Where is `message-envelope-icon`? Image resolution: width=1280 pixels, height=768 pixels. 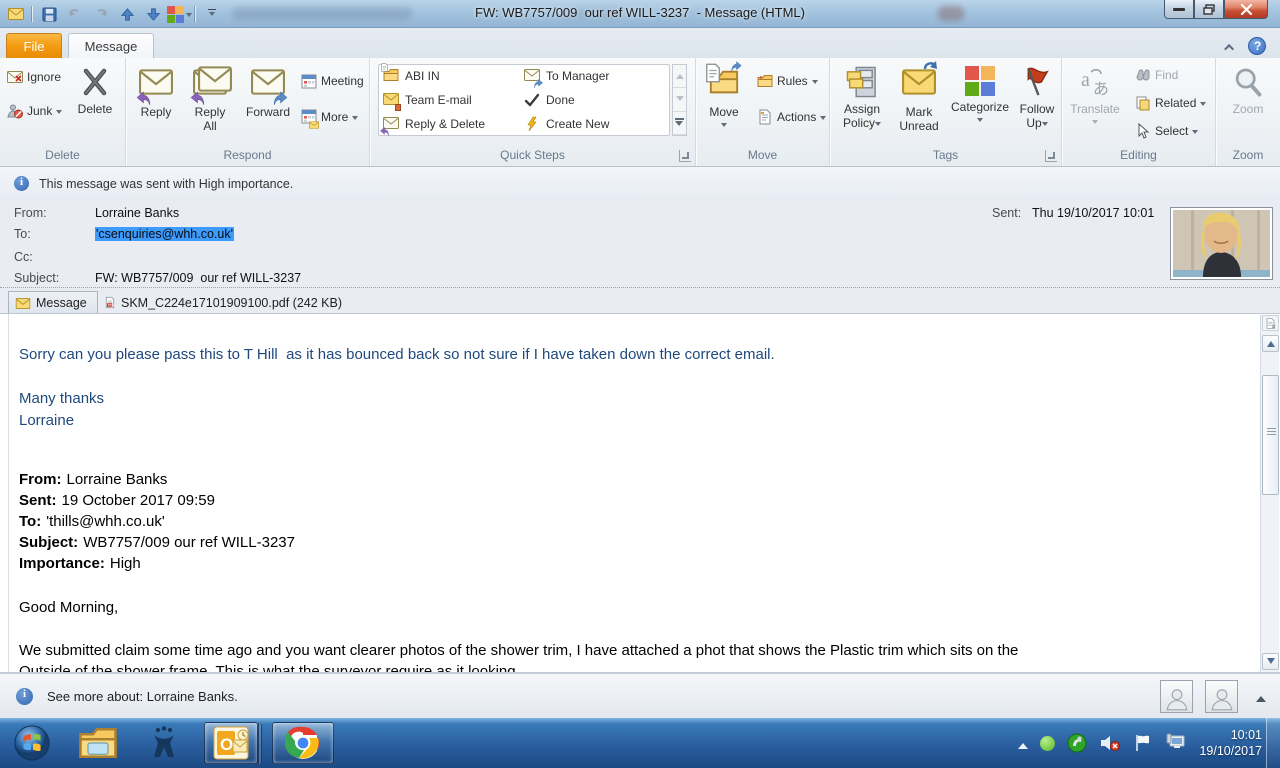 message-envelope-icon is located at coordinates (23, 303).